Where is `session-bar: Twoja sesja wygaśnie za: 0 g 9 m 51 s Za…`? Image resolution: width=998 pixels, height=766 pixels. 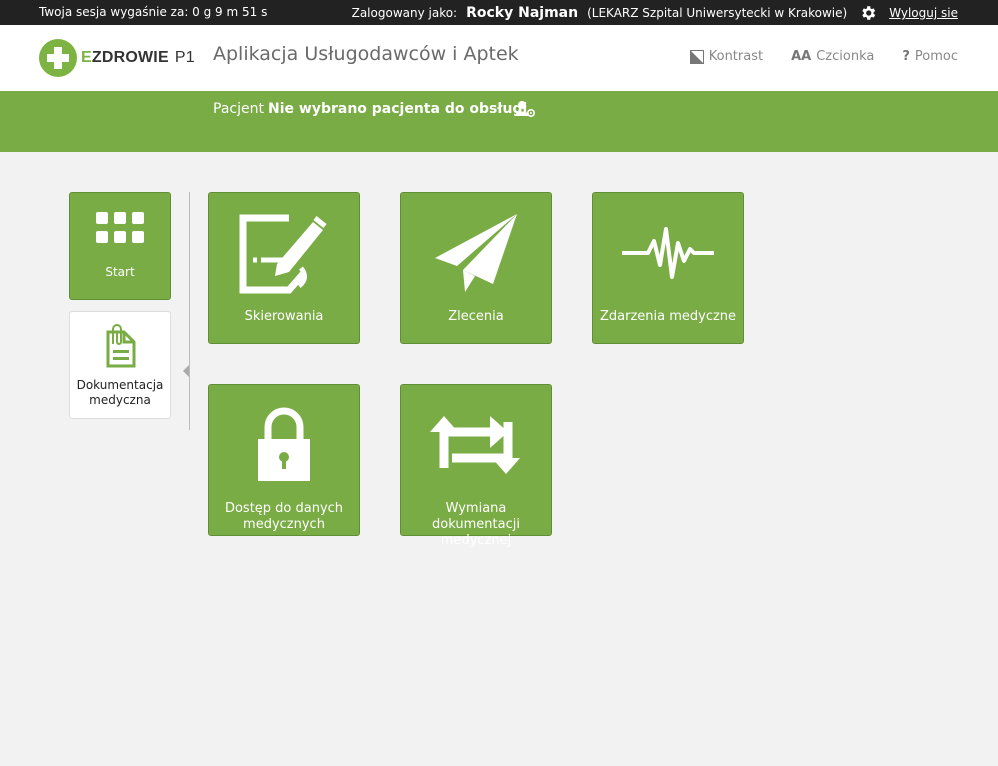
session-bar: Twoja sesja wygaśnie za: 0 g 9 m 51 s Za… is located at coordinates (499, 12).